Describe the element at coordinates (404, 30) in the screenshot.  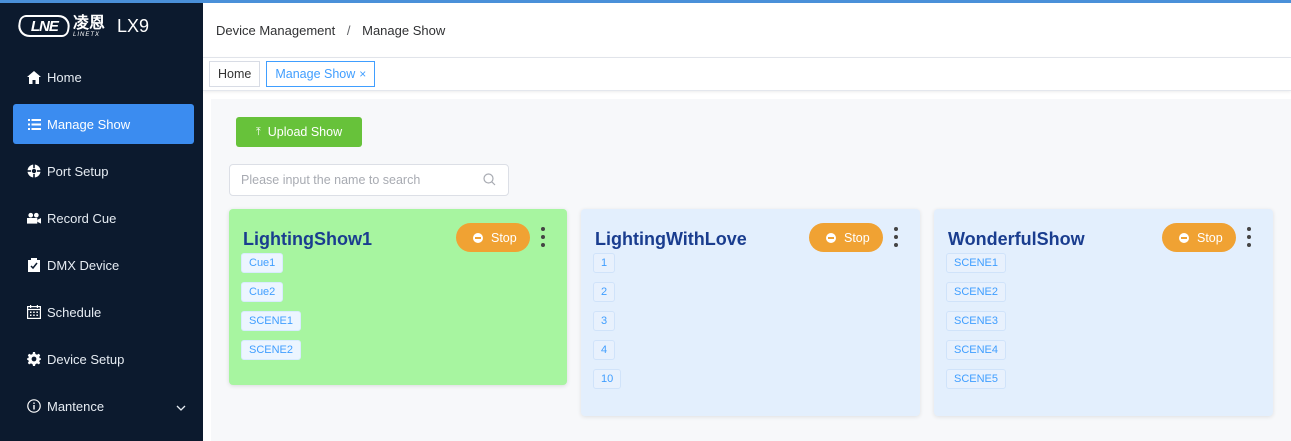
I see `breadcrumb-item-manage-show: Manage Show` at that location.